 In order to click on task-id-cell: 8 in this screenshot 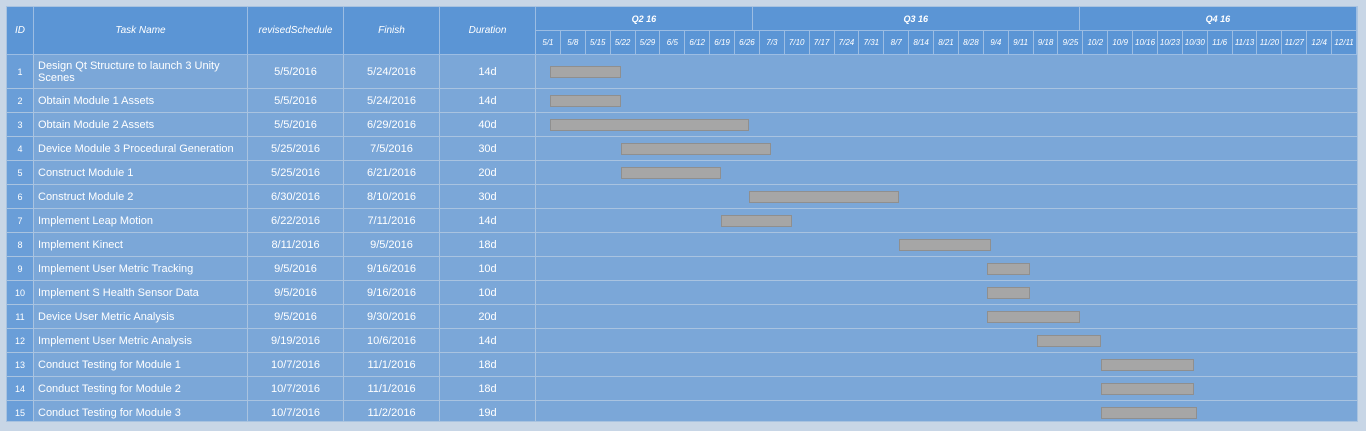, I will do `click(20, 245)`.